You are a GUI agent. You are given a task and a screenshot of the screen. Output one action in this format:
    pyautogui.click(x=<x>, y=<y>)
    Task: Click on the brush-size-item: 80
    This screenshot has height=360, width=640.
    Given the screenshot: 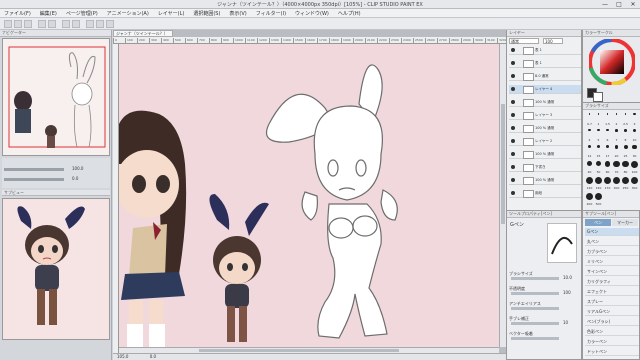 What is the action you would take?
    pyautogui.click(x=625, y=167)
    